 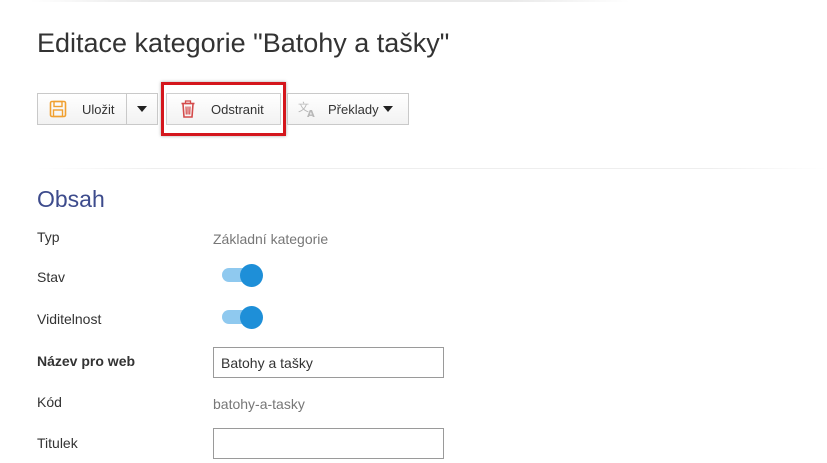 I want to click on save-button: Uložit, so click(x=82, y=109).